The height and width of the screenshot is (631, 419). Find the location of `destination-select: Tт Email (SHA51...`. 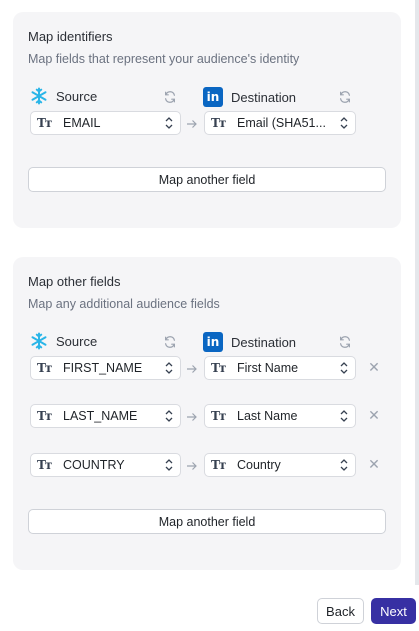

destination-select: Tт Email (SHA51... is located at coordinates (280, 123).